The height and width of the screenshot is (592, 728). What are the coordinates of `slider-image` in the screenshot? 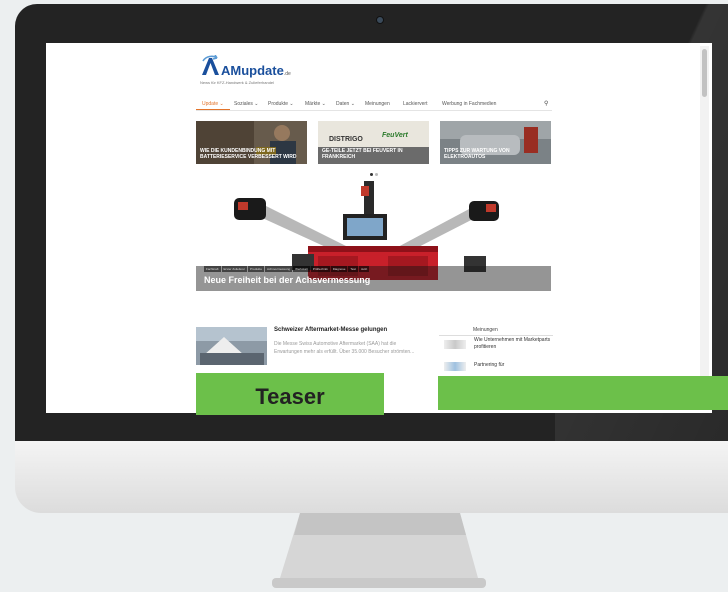 It's located at (373, 233).